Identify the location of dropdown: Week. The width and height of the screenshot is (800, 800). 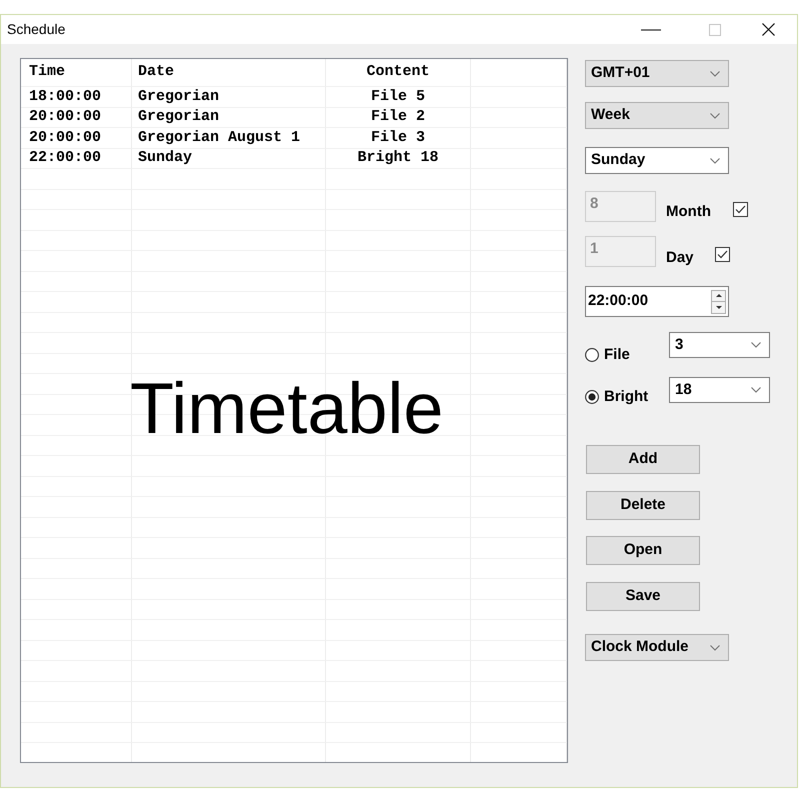
(657, 115).